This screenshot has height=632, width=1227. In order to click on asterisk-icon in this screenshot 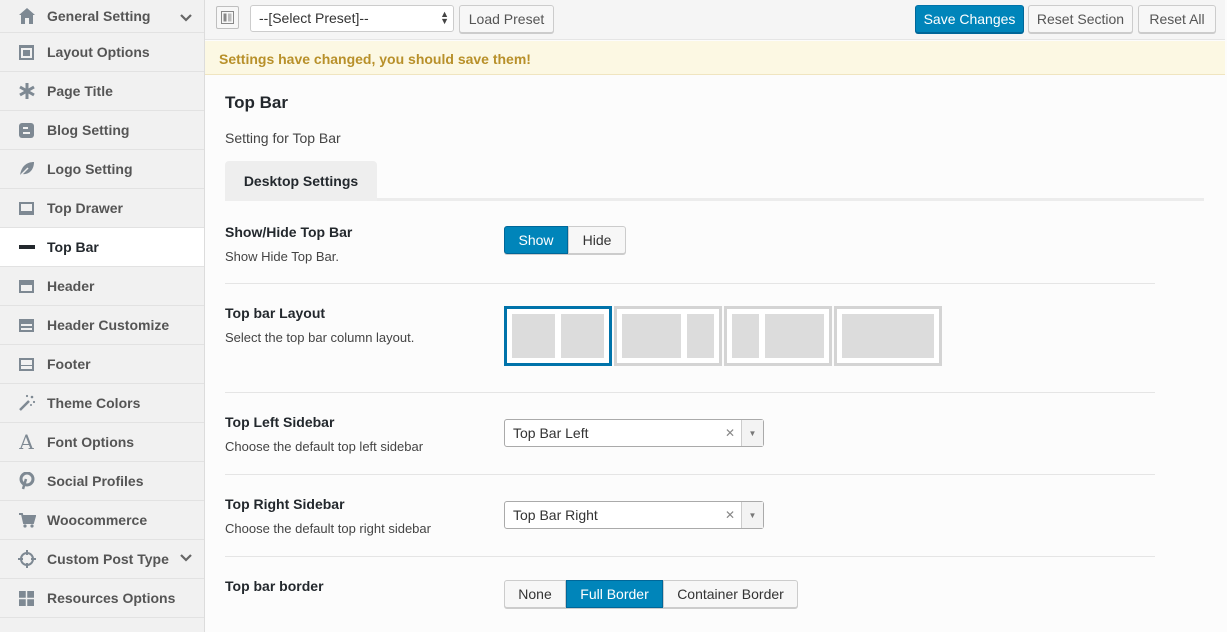, I will do `click(26, 91)`.